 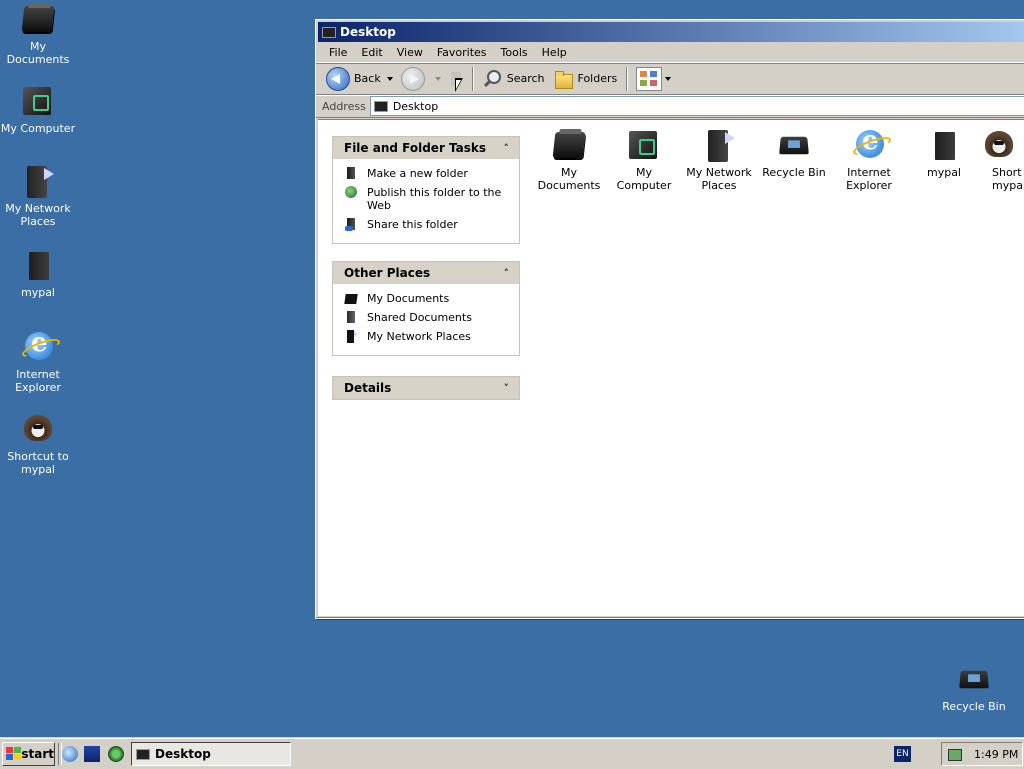 What do you see at coordinates (371, 52) in the screenshot?
I see `menu-edit: Edit` at bounding box center [371, 52].